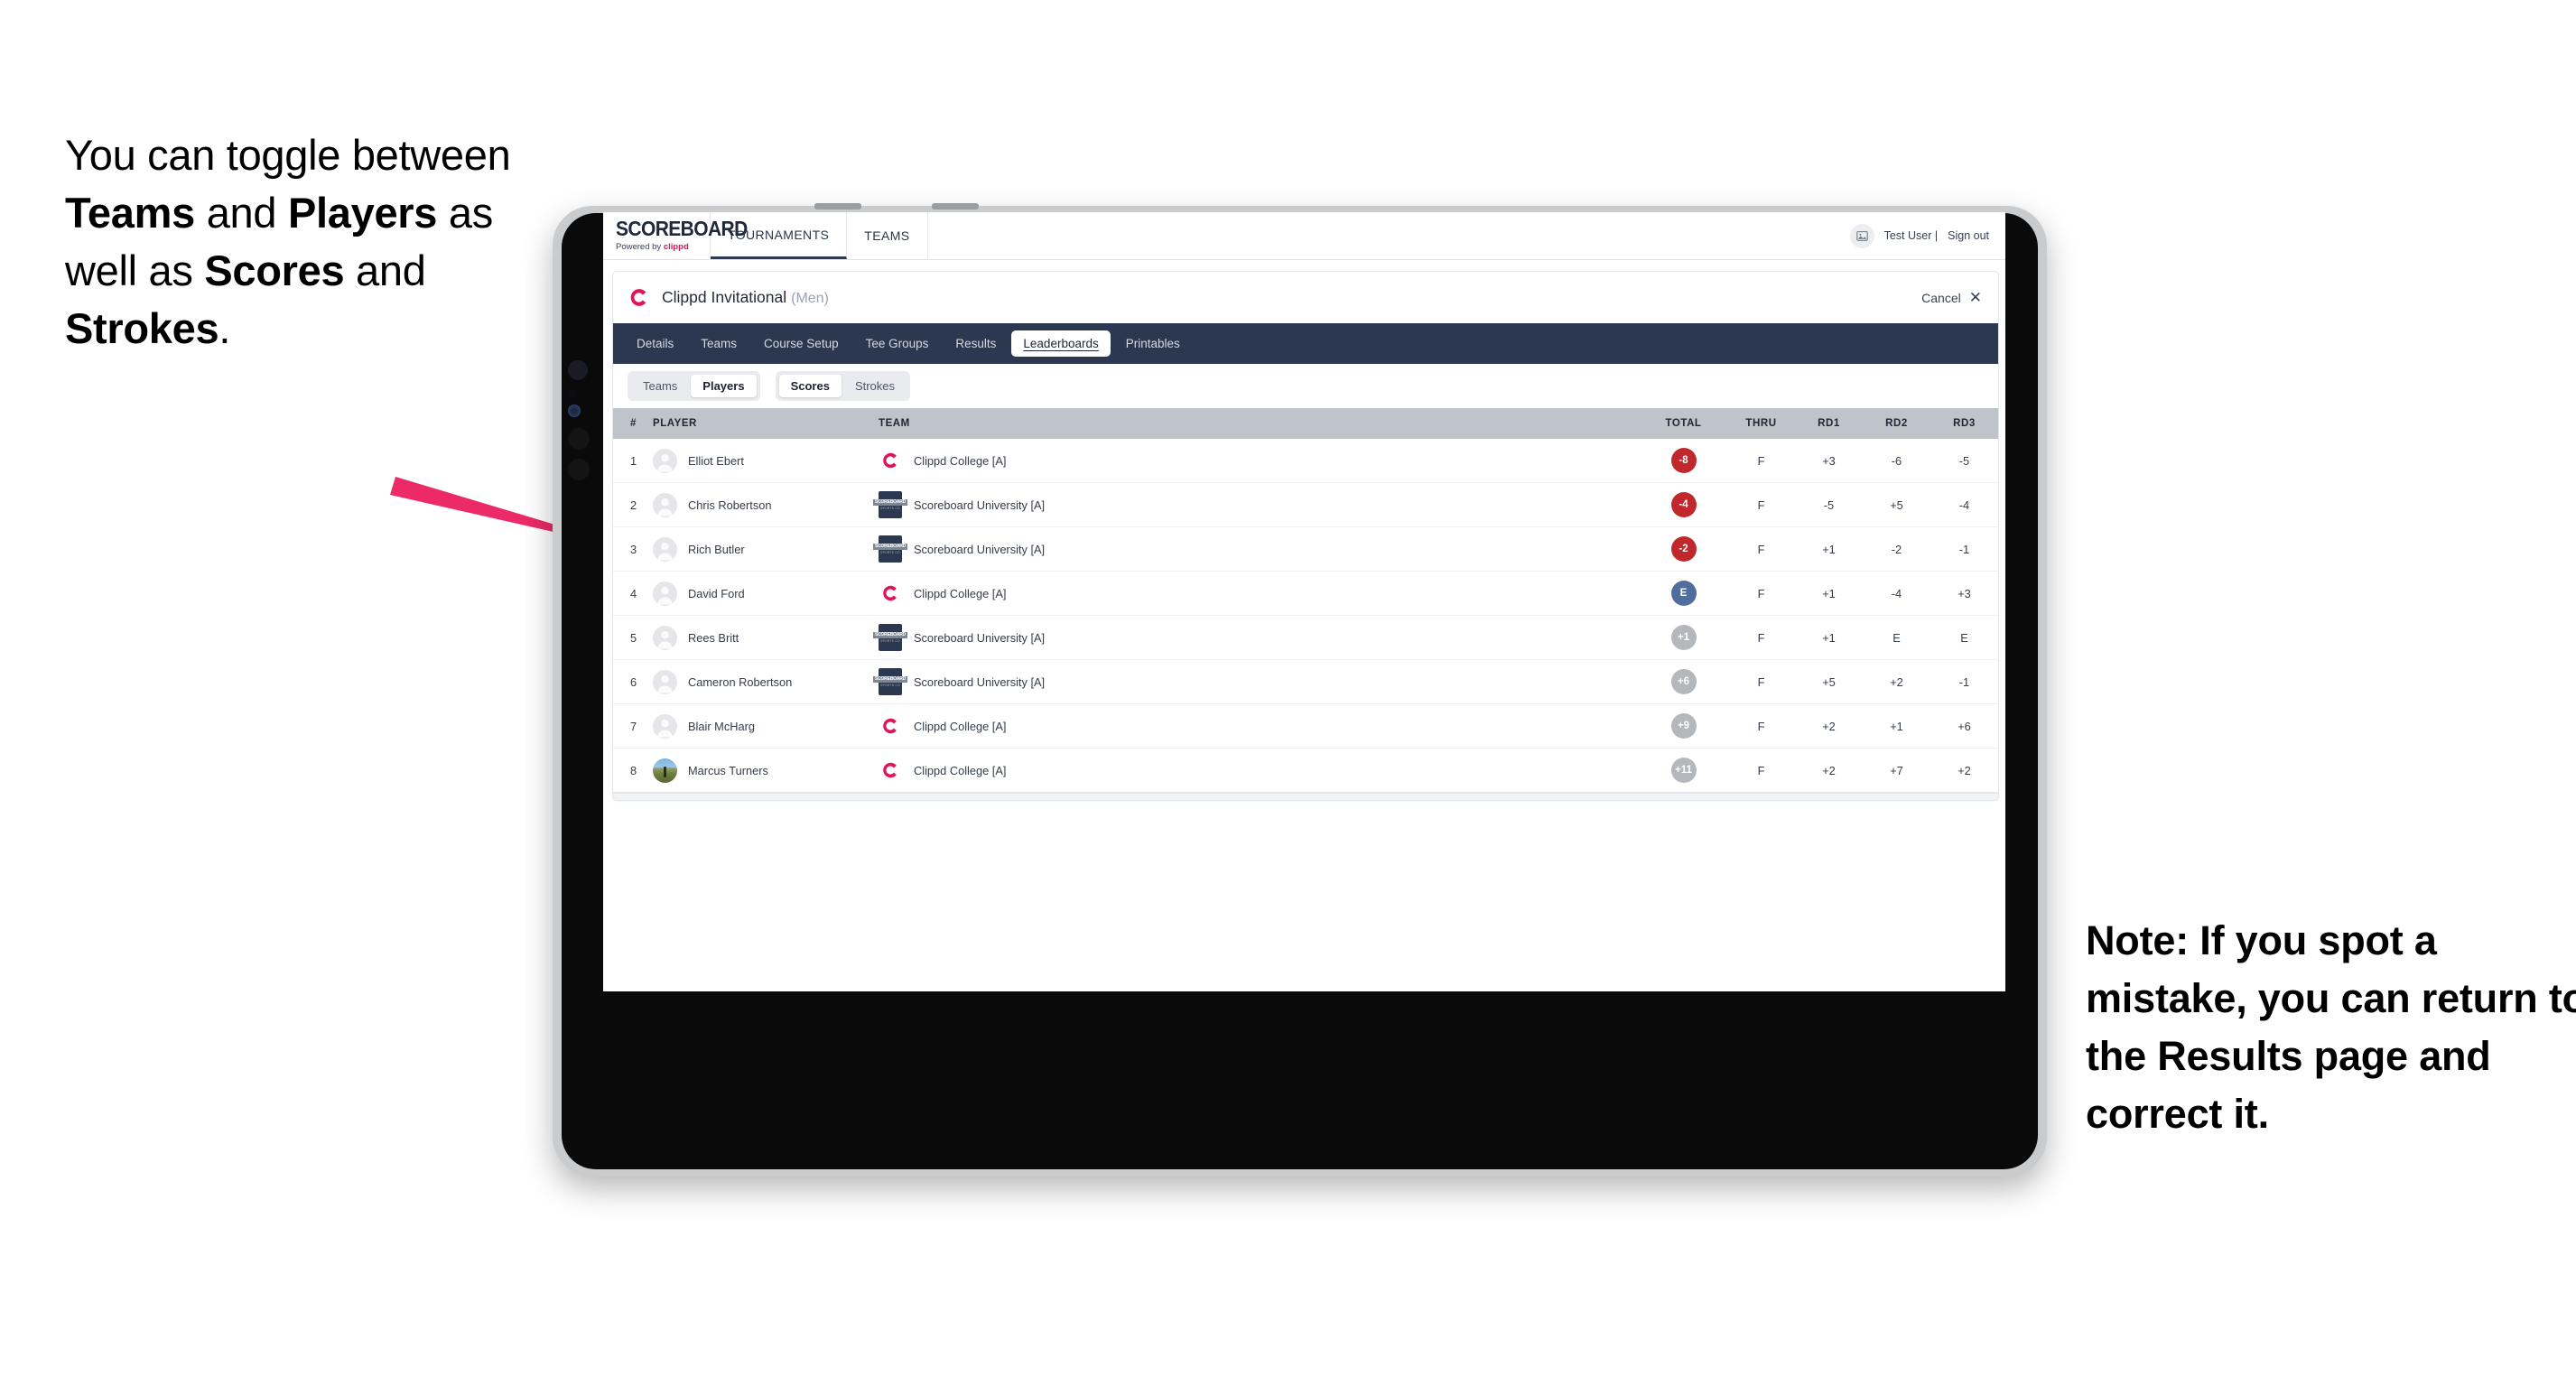 The height and width of the screenshot is (1386, 2576). What do you see at coordinates (579, 439) in the screenshot?
I see `side-button-volume-up` at bounding box center [579, 439].